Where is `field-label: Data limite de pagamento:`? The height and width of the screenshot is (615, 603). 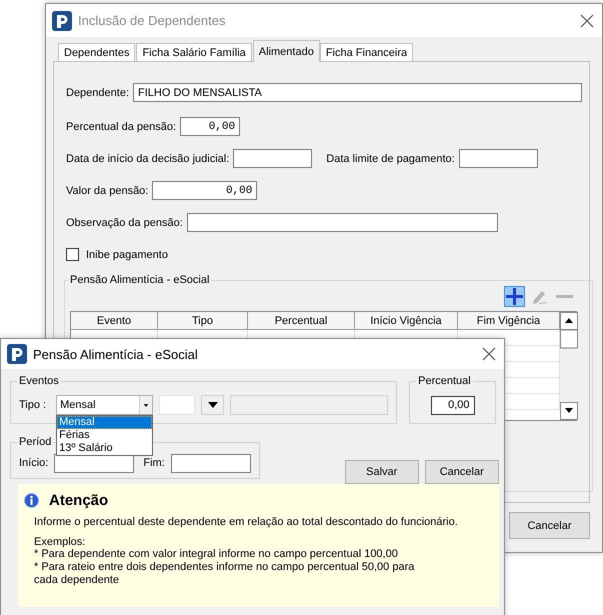 field-label: Data limite de pagamento: is located at coordinates (390, 158).